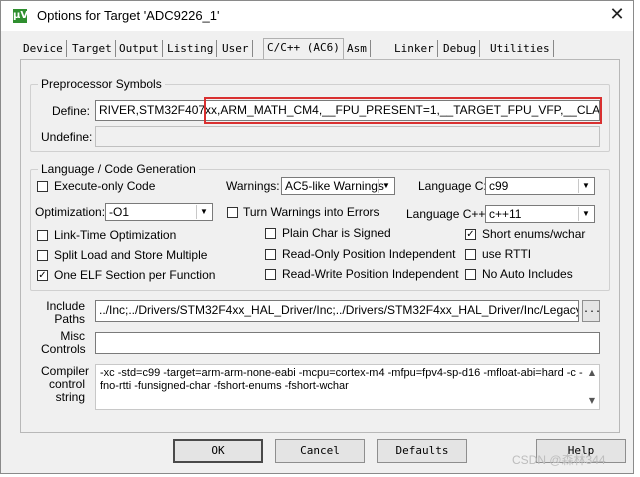 The image size is (640, 477). Describe the element at coordinates (236, 48) in the screenshot. I see `tab-user: User` at that location.